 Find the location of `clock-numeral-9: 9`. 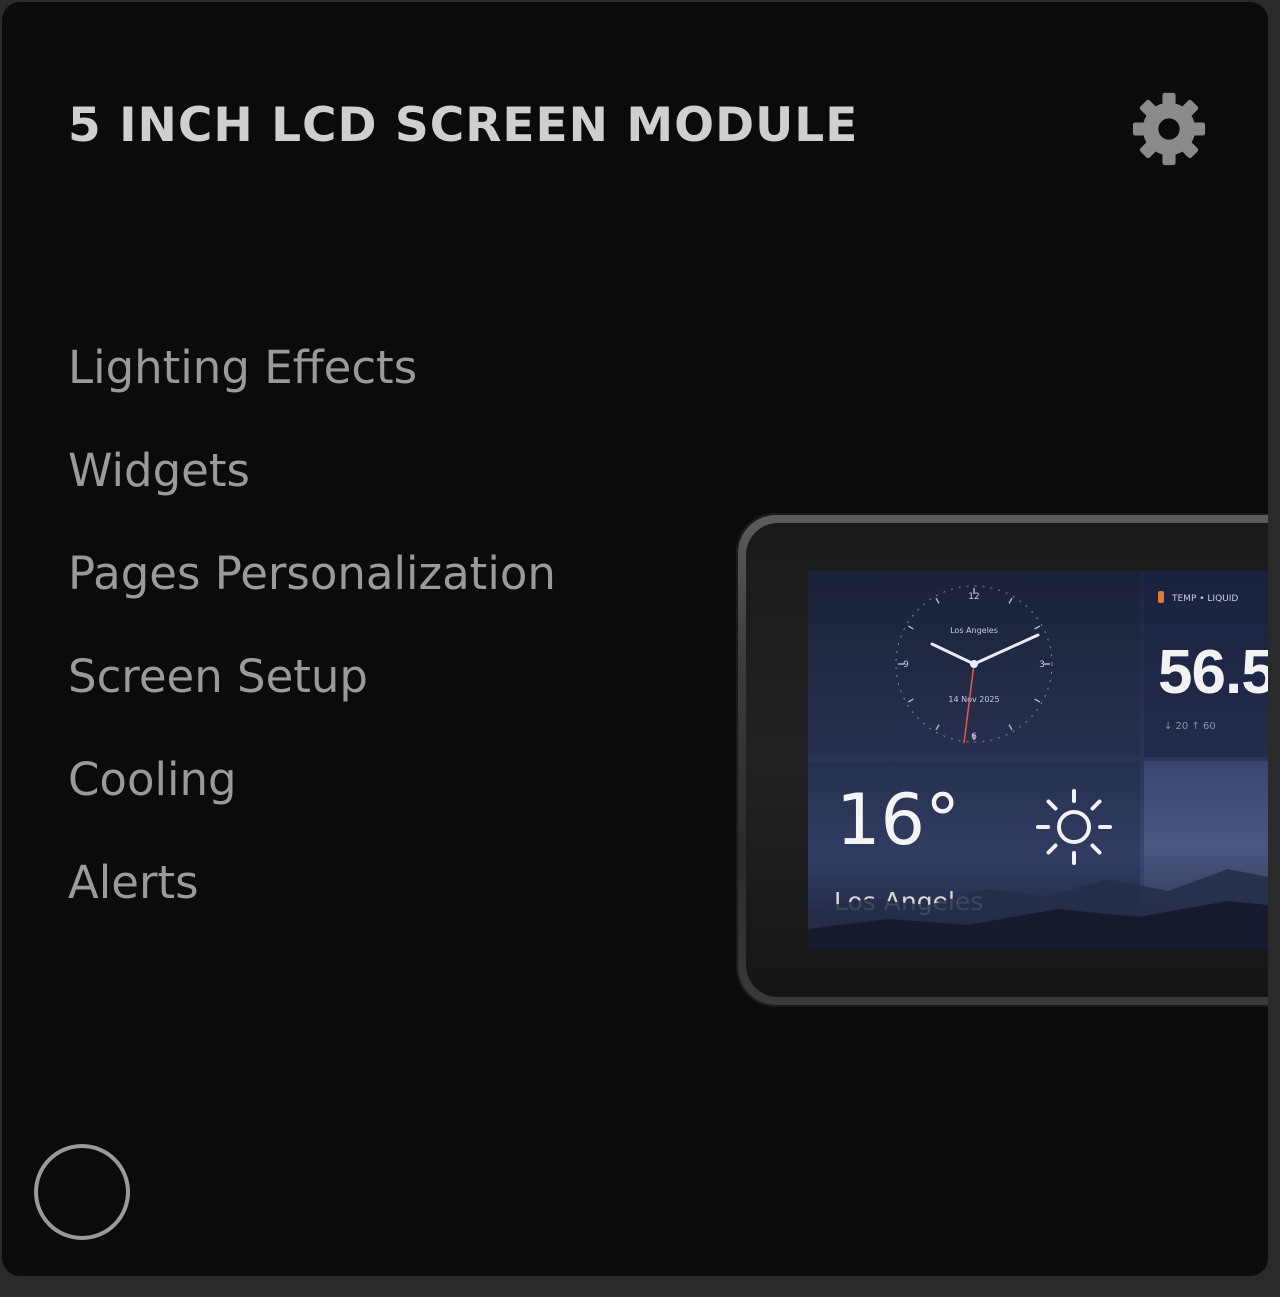

clock-numeral-9: 9 is located at coordinates (906, 665).